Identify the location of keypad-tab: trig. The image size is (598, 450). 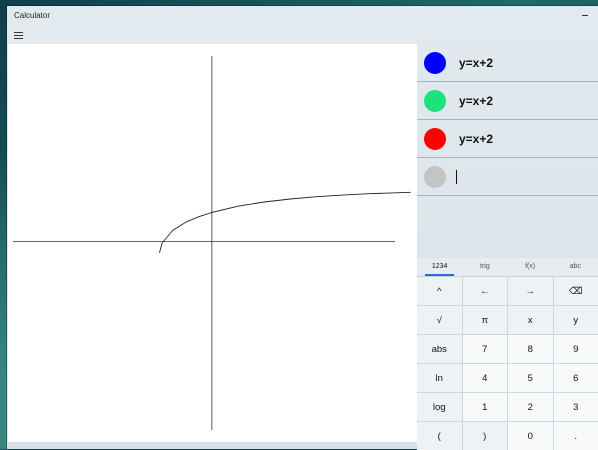
(484, 267).